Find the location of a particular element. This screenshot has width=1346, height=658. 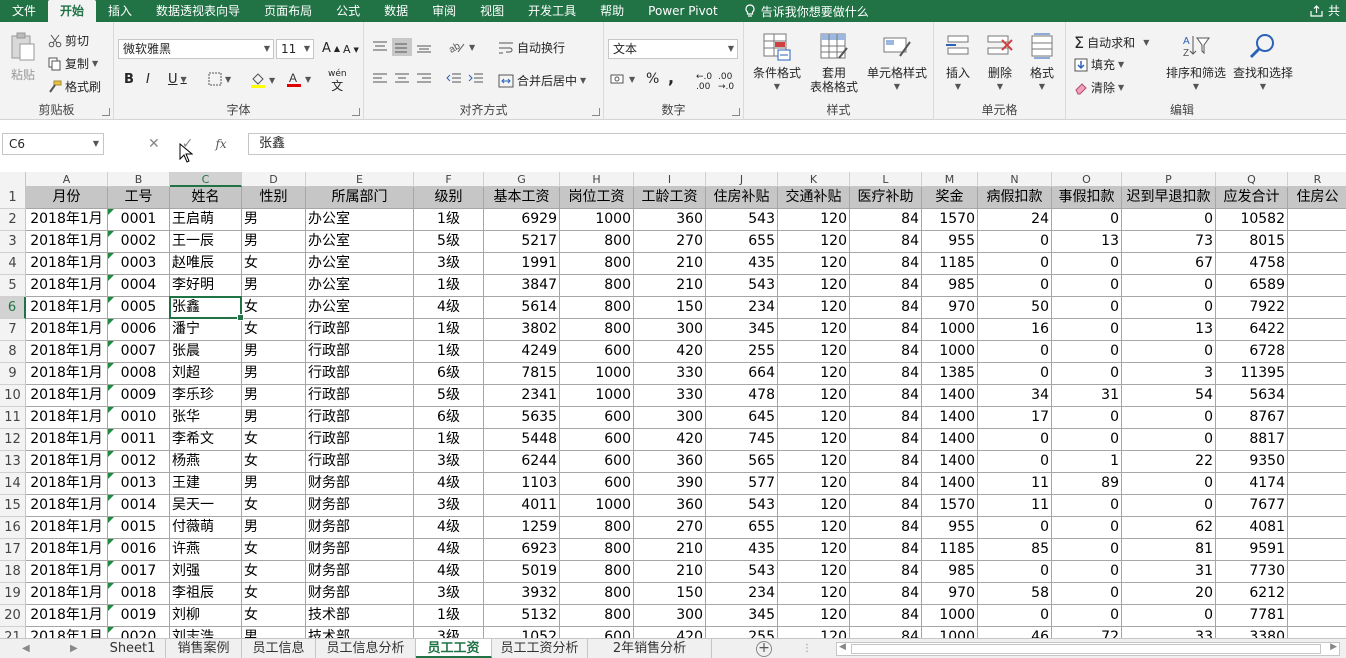

table-cell: 女 is located at coordinates (274, 572).